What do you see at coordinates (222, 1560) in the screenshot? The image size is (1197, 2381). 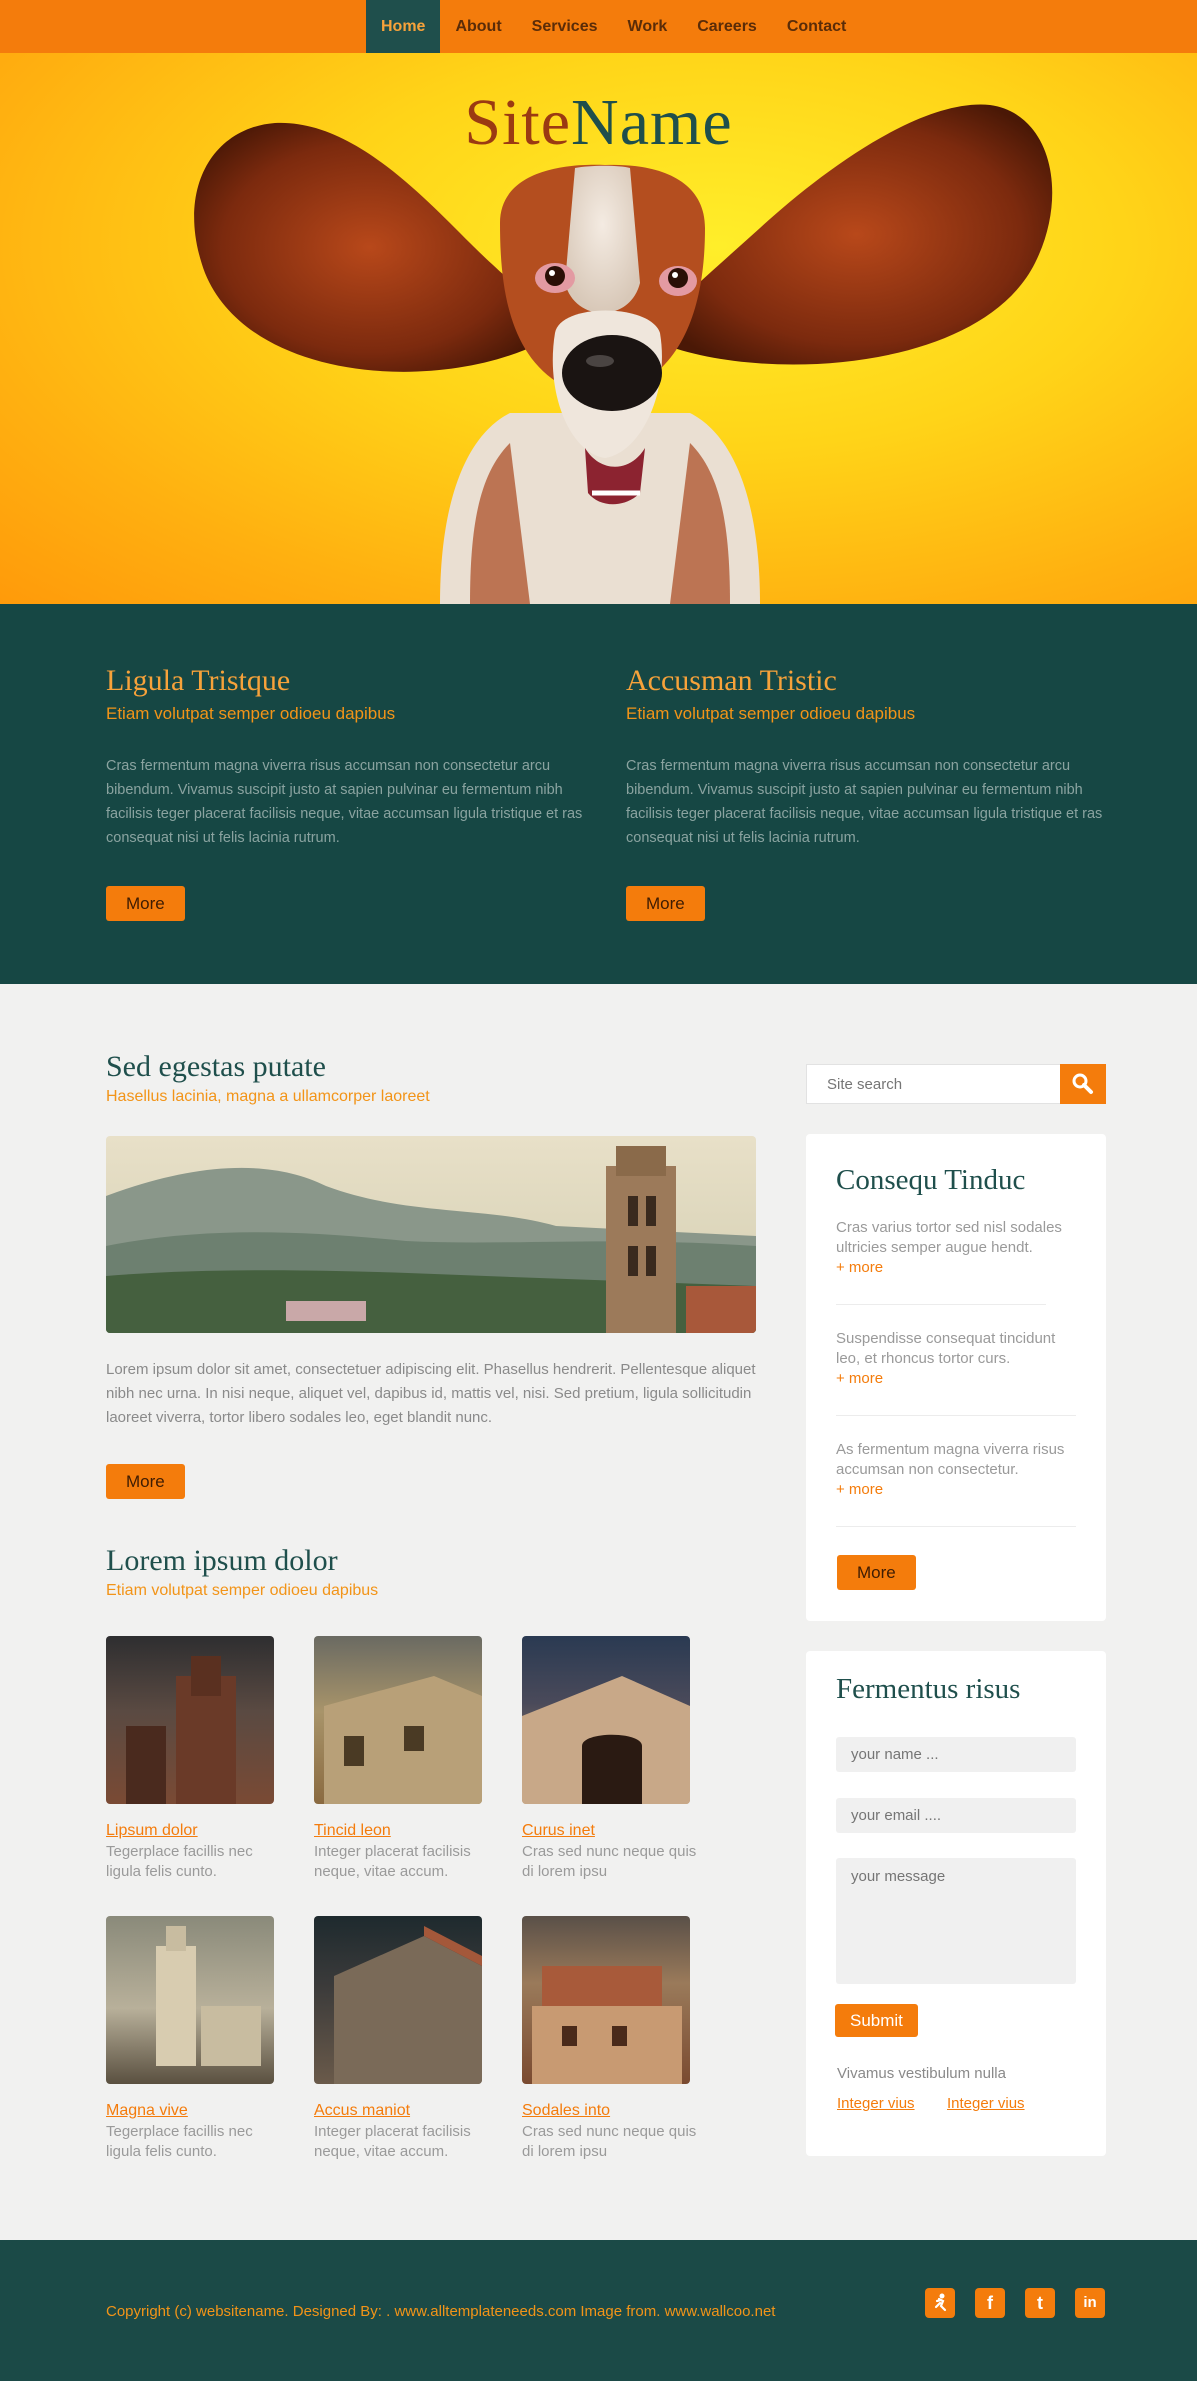 I see `gallery-title: Lorem ipsum dolor` at bounding box center [222, 1560].